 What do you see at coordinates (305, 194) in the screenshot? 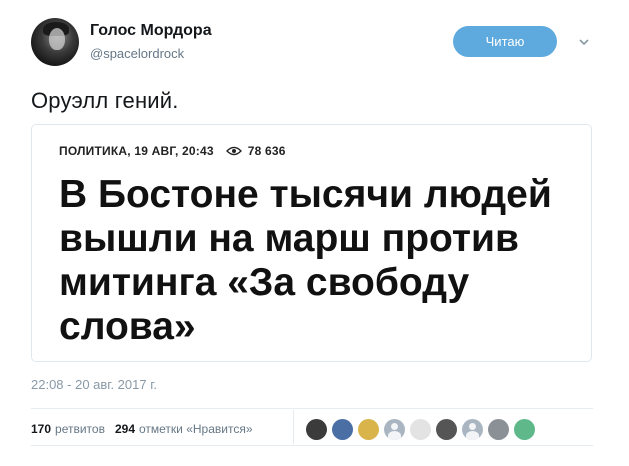
I see `headline-line: В Бостоне тысячи людей` at bounding box center [305, 194].